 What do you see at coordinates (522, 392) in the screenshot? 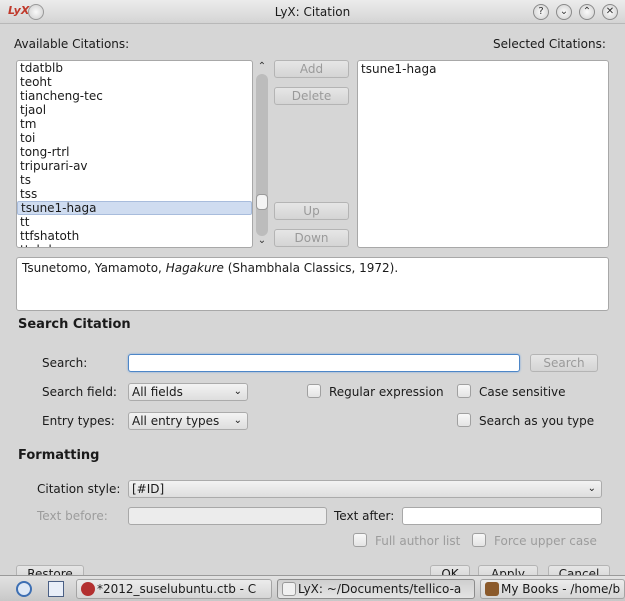
I see `case-sensitive-label: Case sensitive` at bounding box center [522, 392].